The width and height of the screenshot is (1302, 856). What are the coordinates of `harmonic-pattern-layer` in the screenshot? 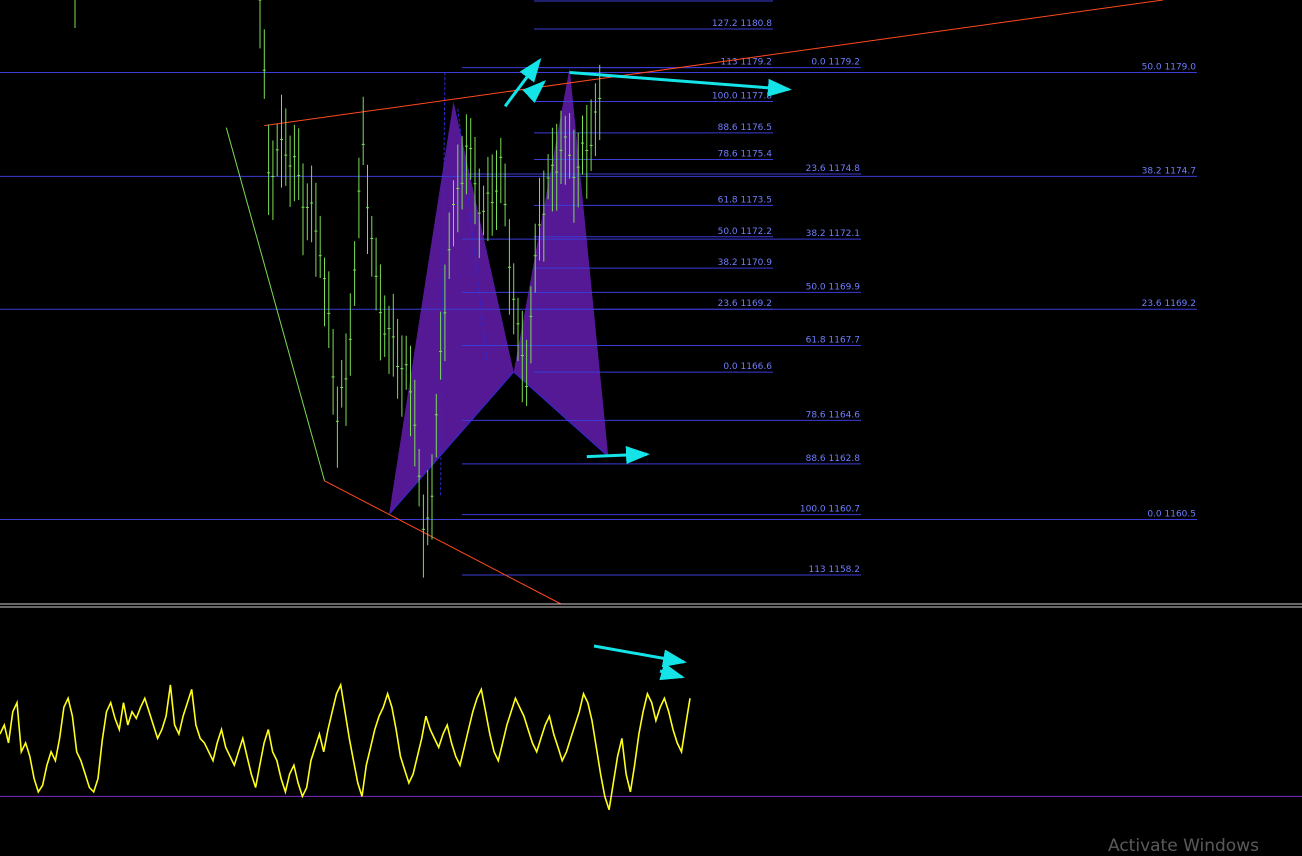 It's located at (498, 291).